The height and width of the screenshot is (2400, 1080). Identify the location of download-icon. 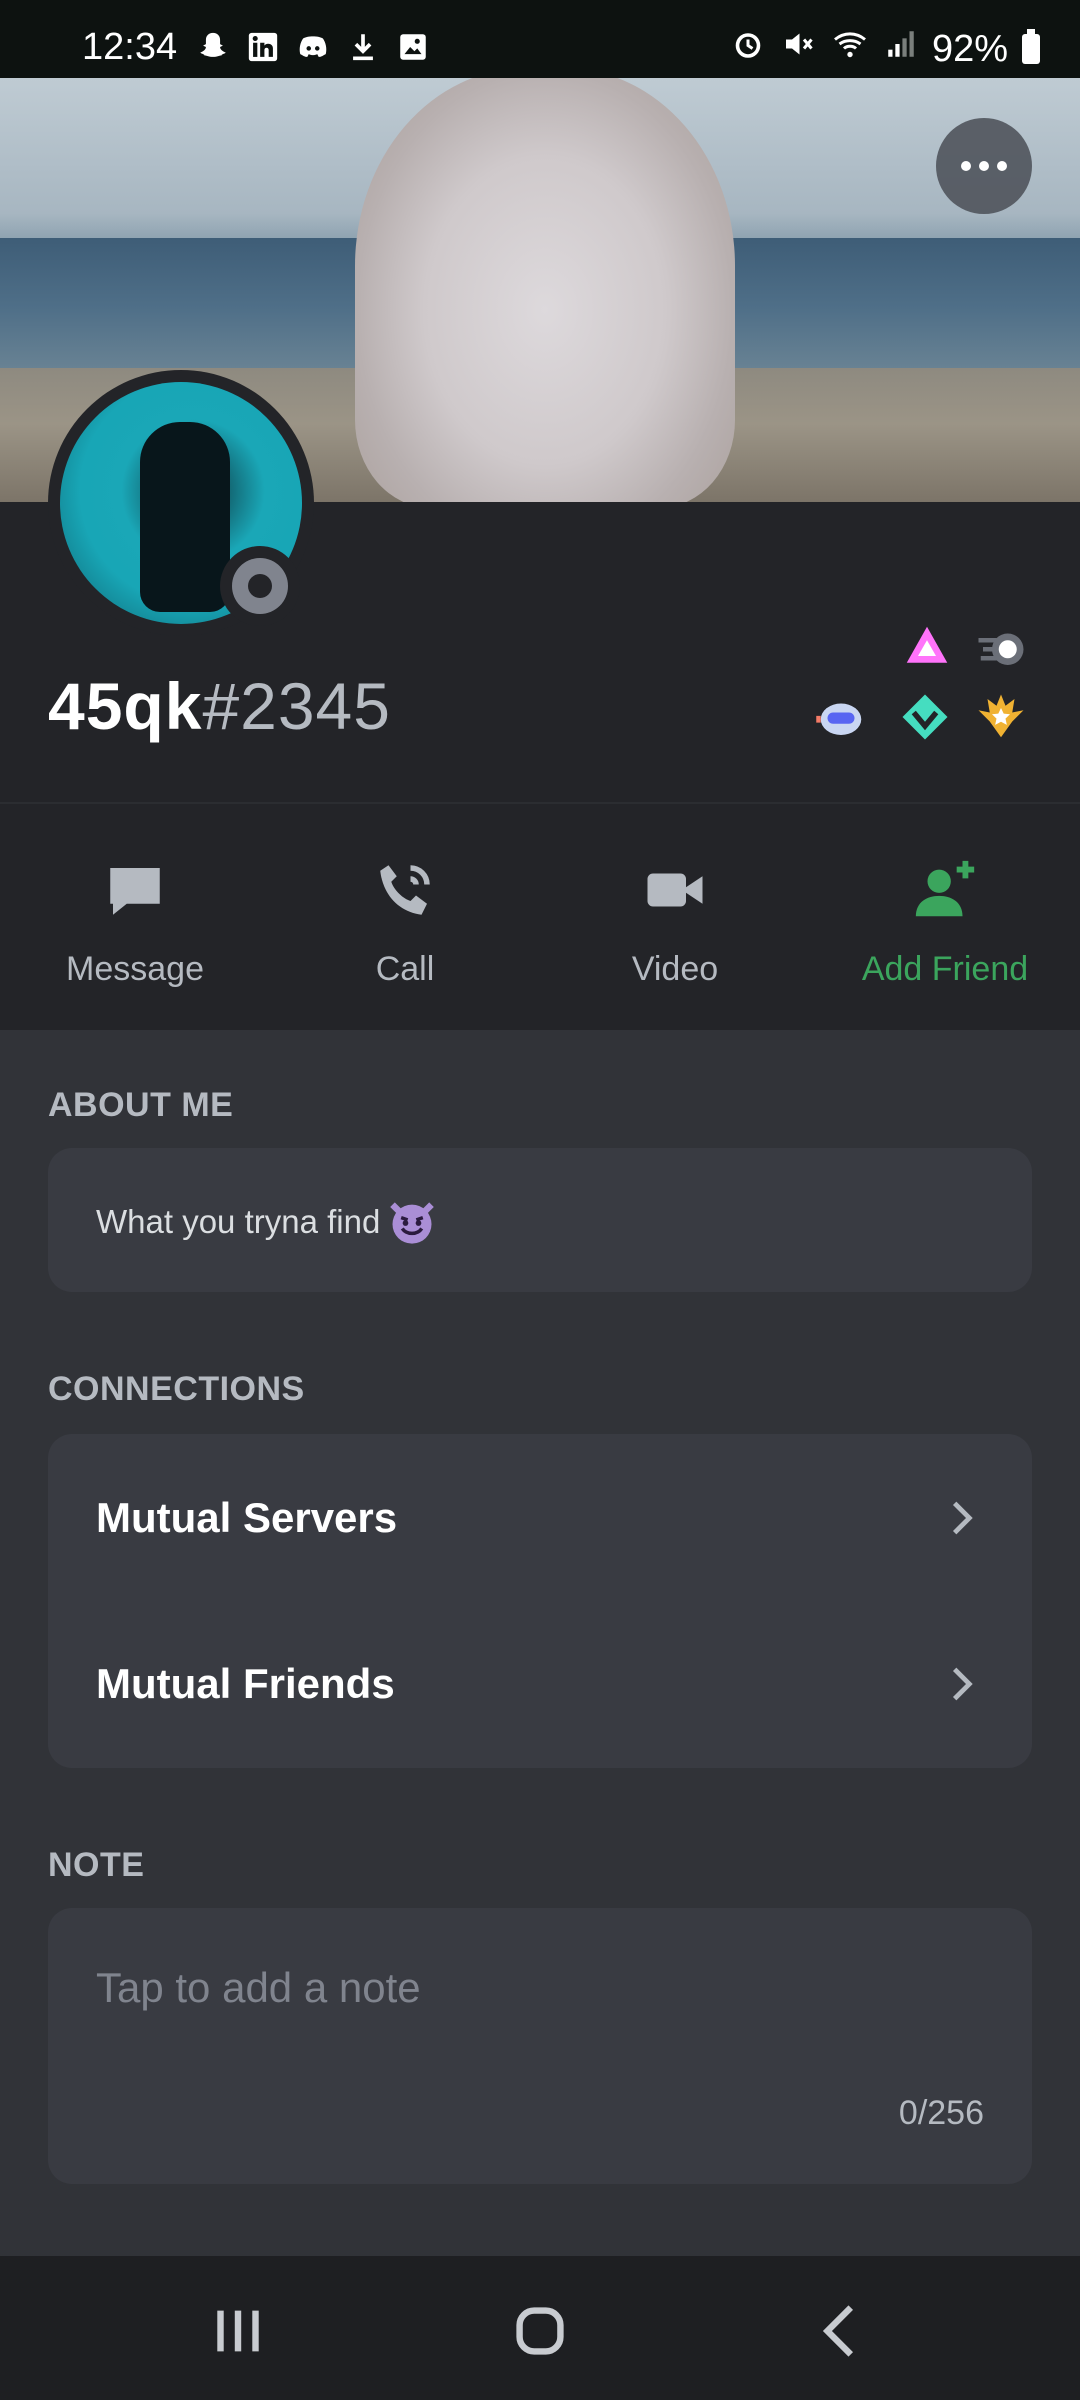
(363, 47).